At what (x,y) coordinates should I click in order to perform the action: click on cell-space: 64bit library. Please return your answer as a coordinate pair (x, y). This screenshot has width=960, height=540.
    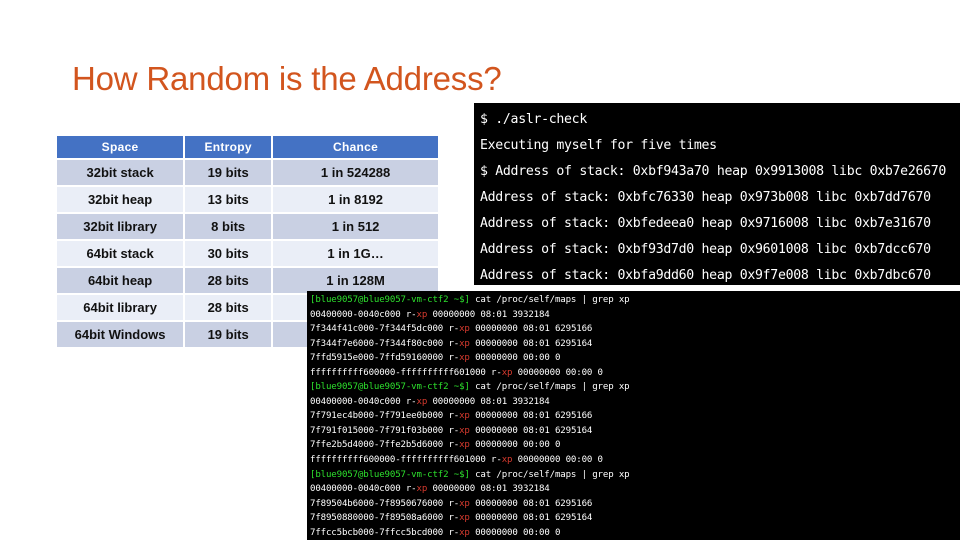
    Looking at the image, I should click on (120, 307).